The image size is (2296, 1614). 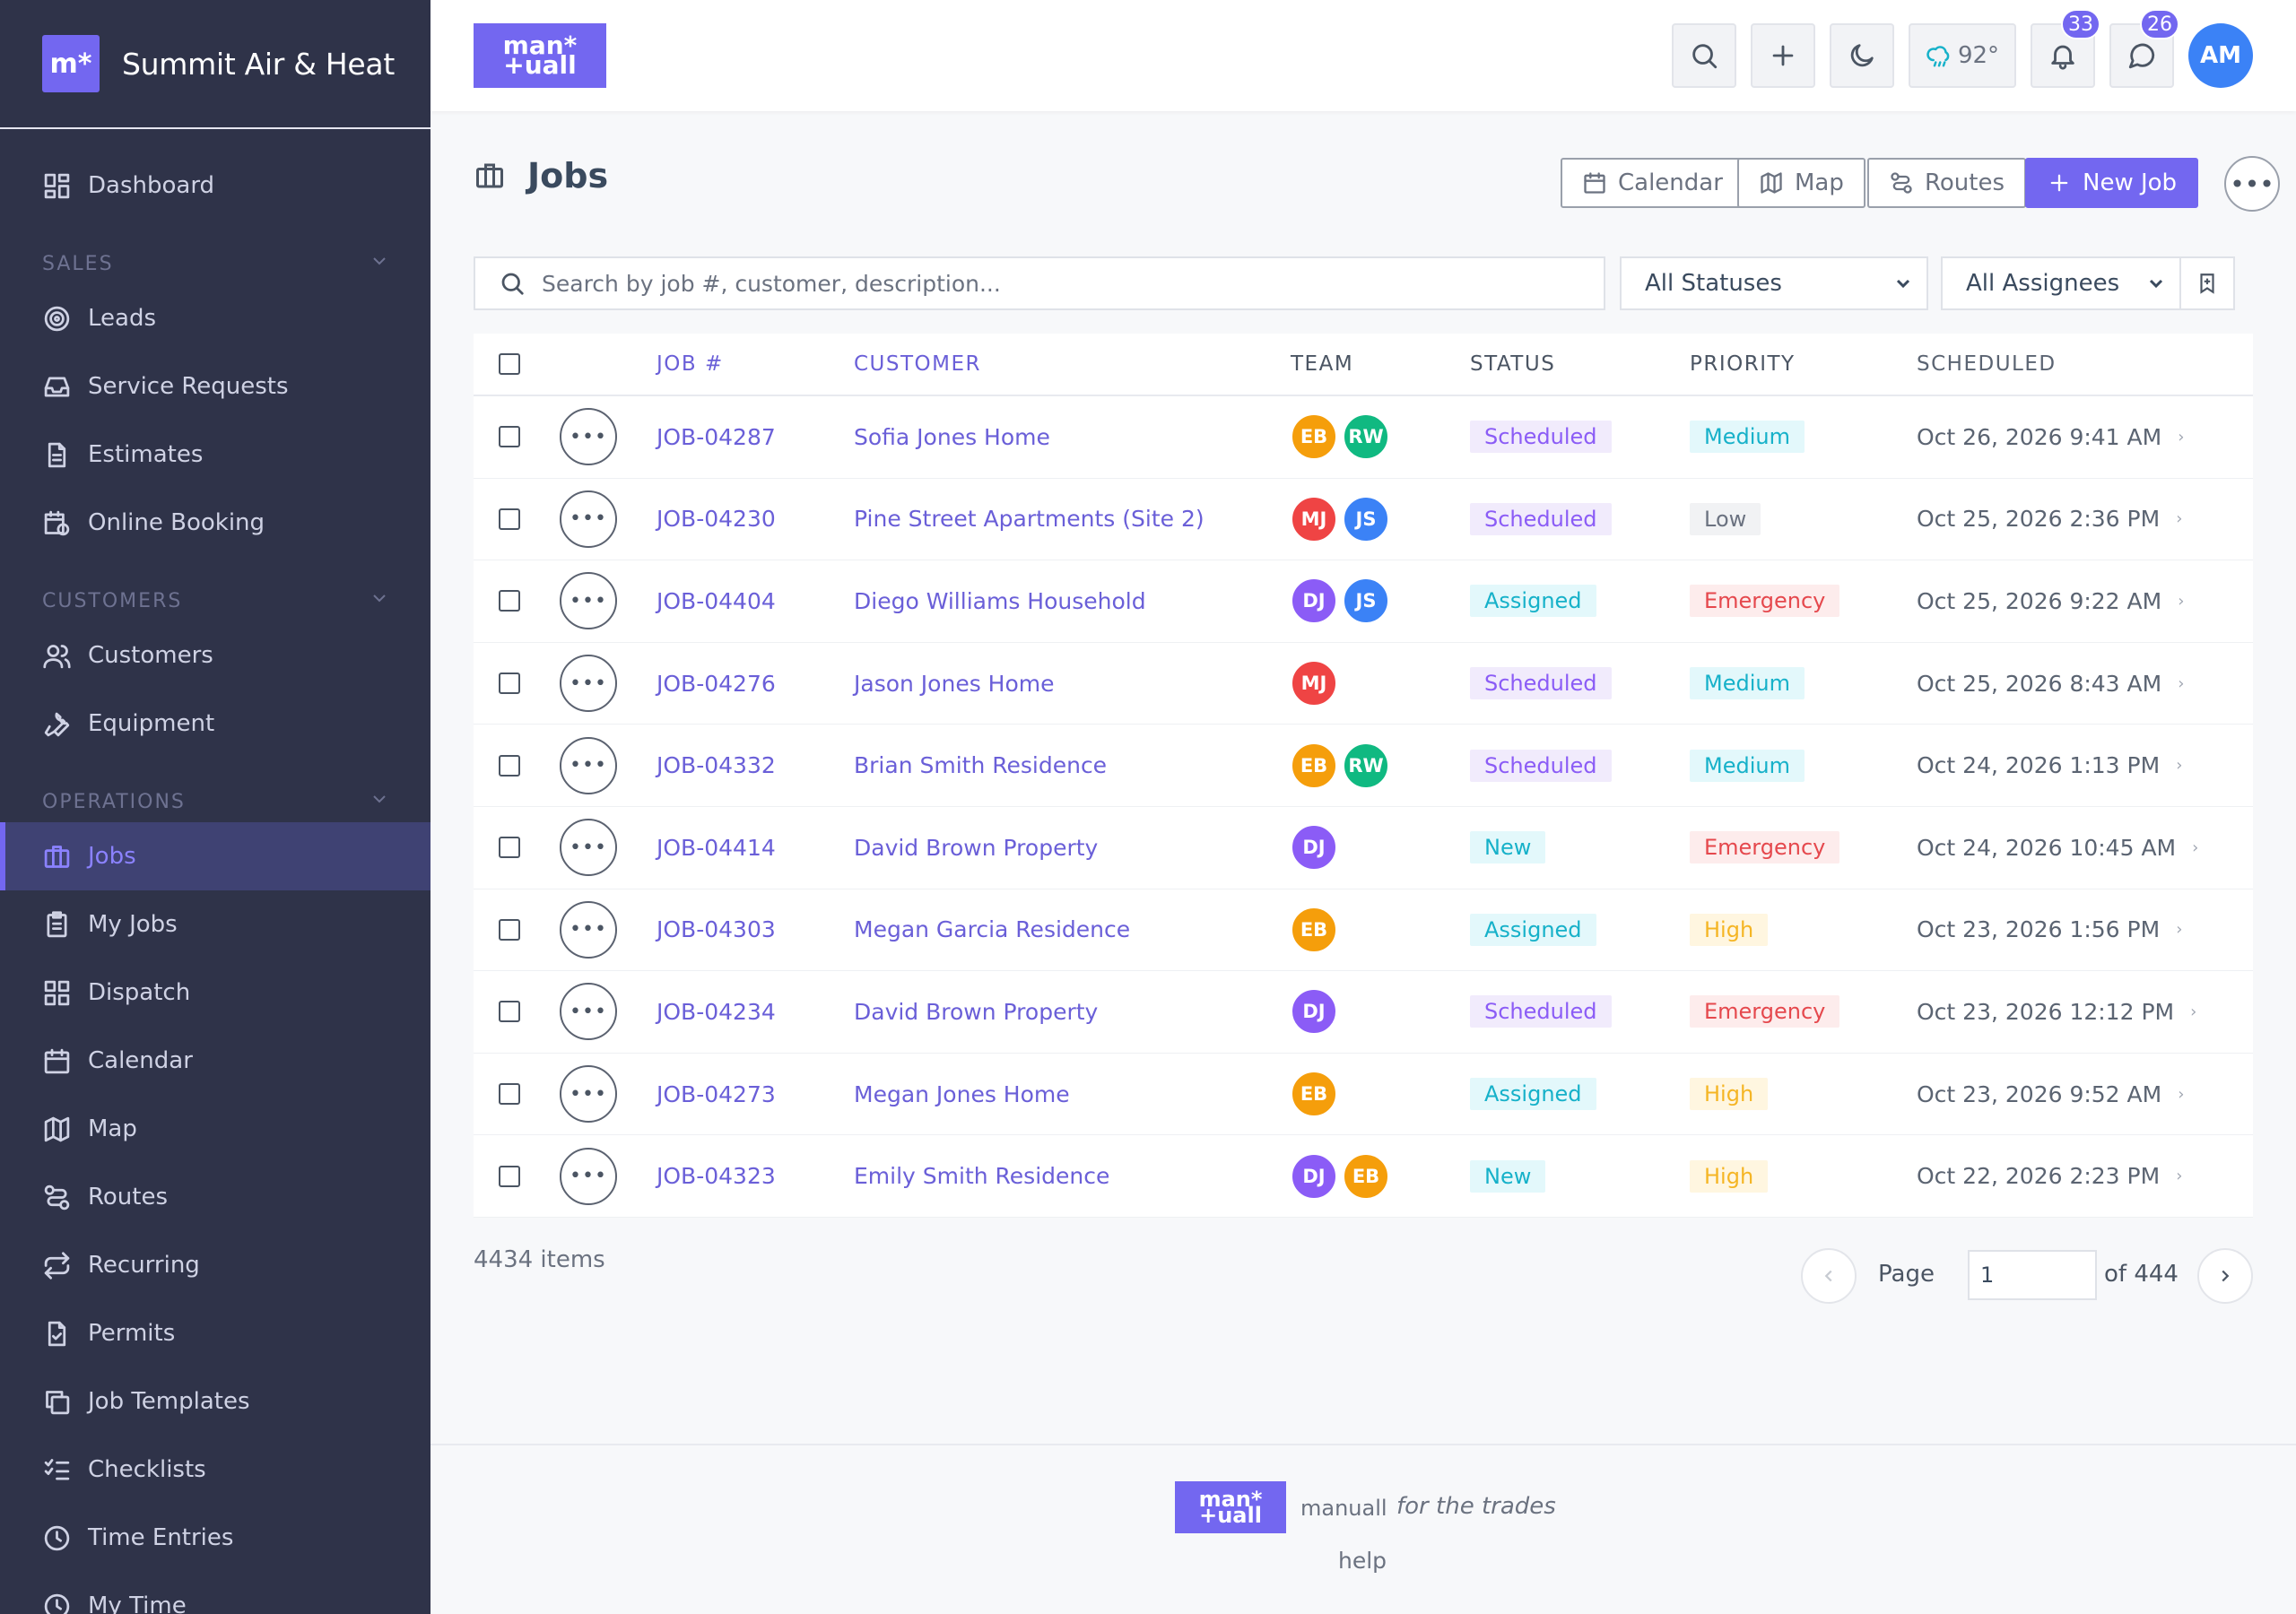 What do you see at coordinates (215, 1401) in the screenshot?
I see `sidebar-item-job-templates: Job Templates` at bounding box center [215, 1401].